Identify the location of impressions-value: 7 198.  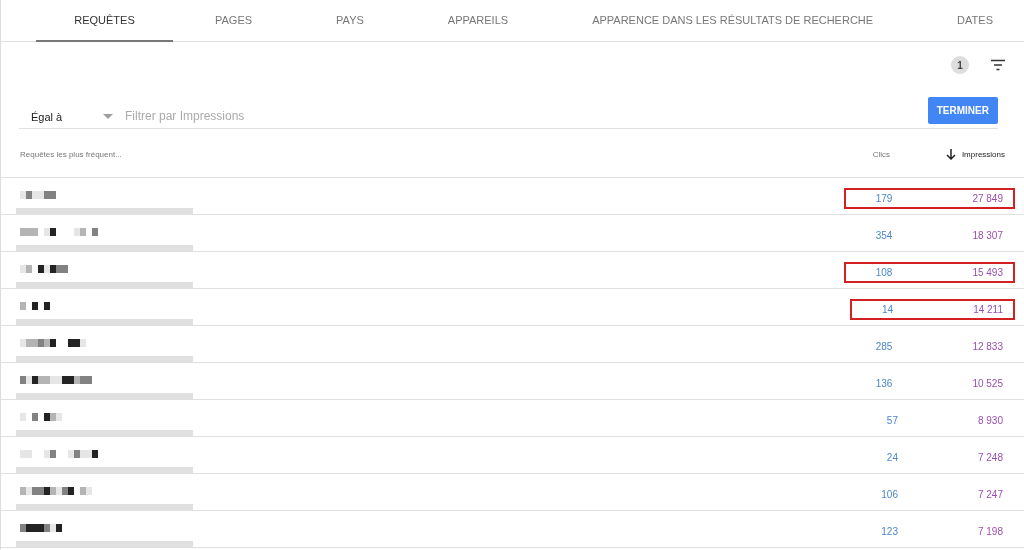
(990, 531).